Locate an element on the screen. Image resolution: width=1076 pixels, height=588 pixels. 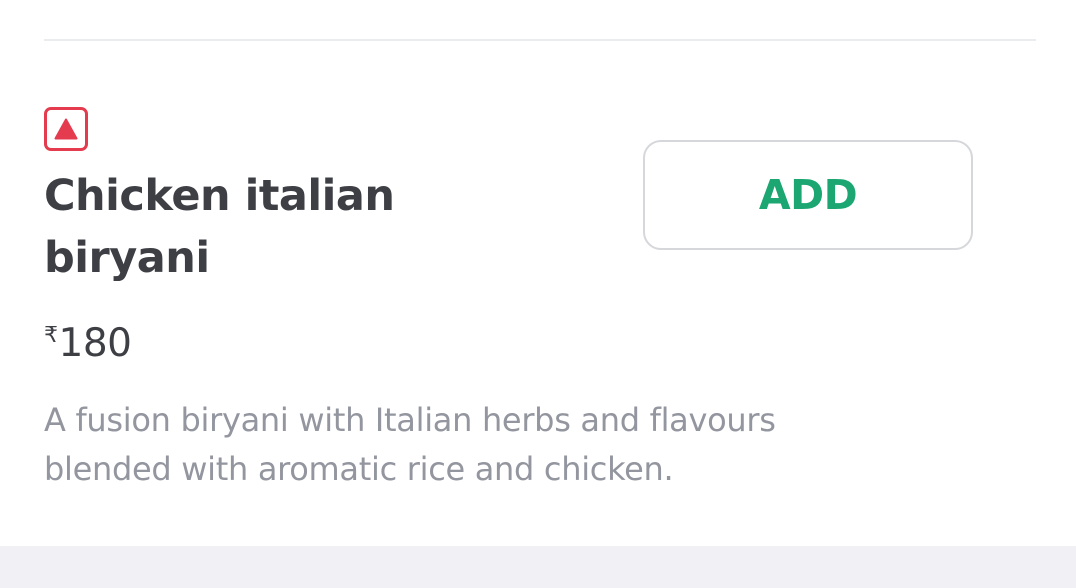
non-veg-indicator-icon is located at coordinates (66, 129).